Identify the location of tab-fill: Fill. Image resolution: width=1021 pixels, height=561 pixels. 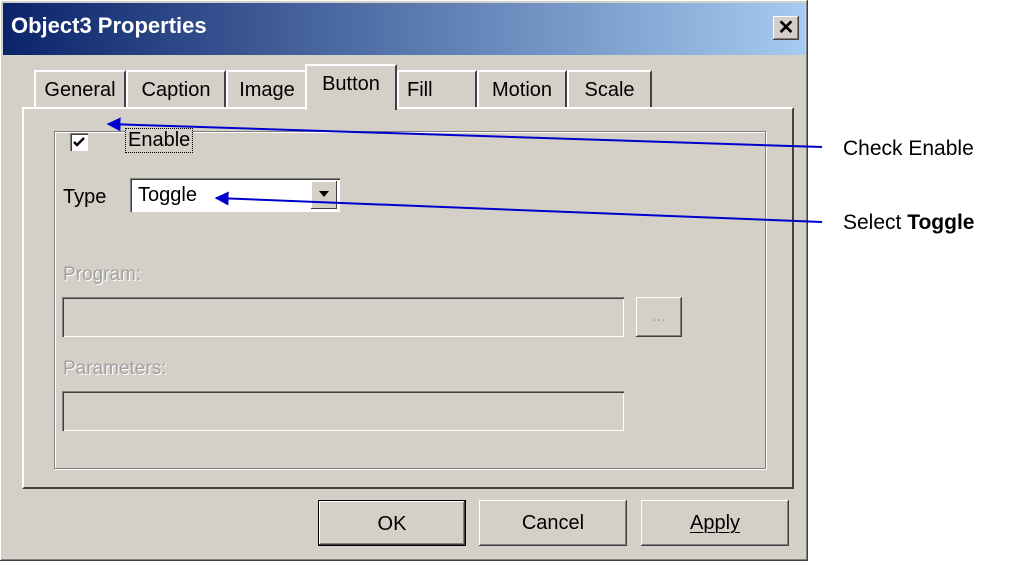
(437, 89).